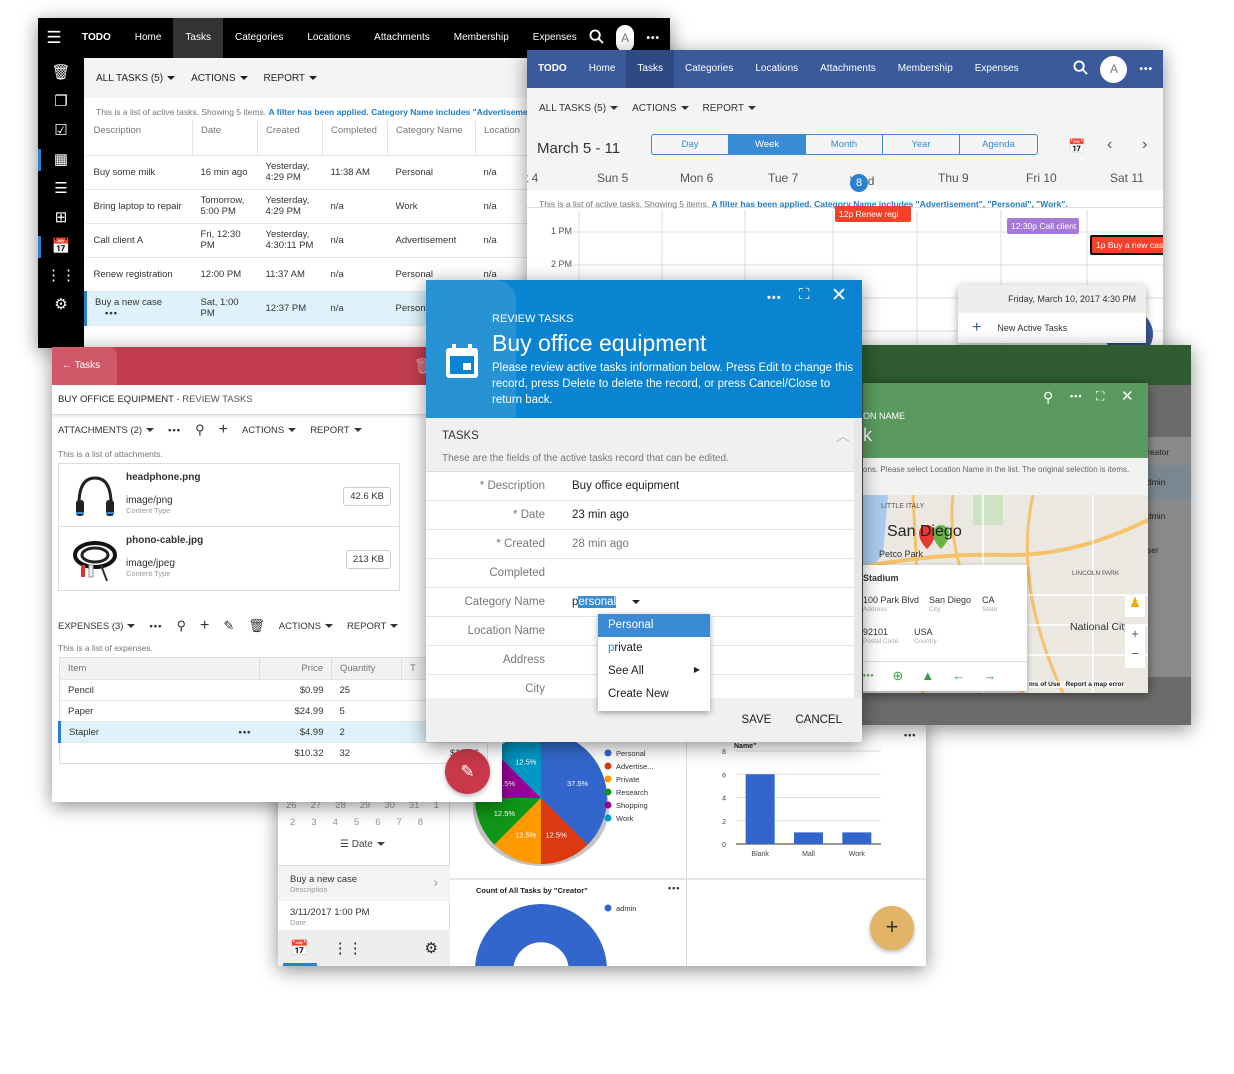 This screenshot has height=1074, width=1234. What do you see at coordinates (61, 159) in the screenshot?
I see `grid-view-icon: ▦` at bounding box center [61, 159].